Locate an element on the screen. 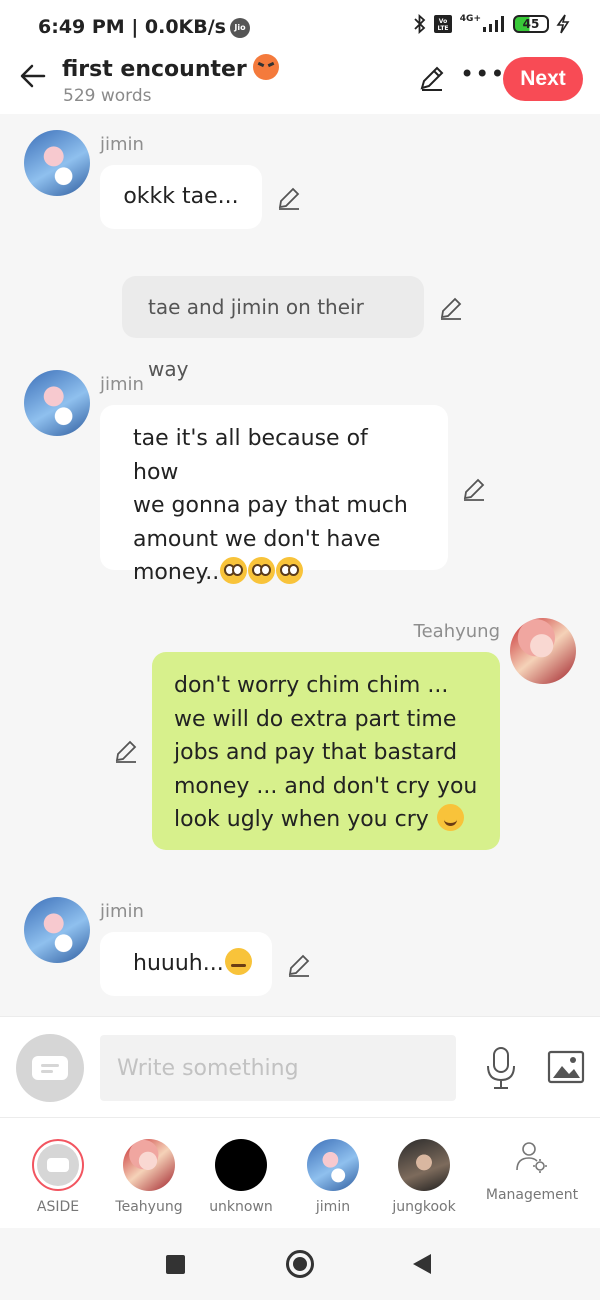 The width and height of the screenshot is (600, 1300). character-label: jungkook is located at coordinates (424, 1207).